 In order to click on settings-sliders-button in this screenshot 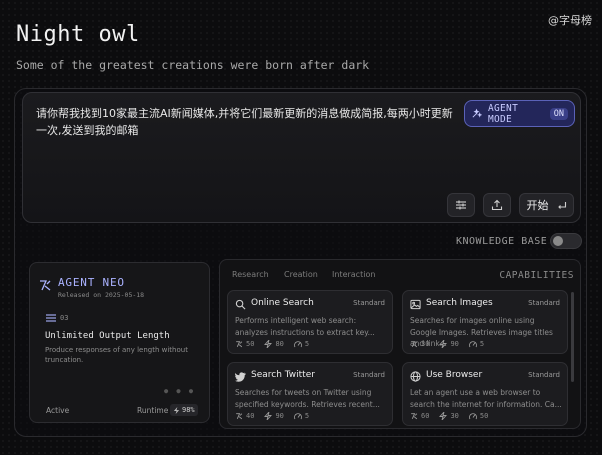, I will do `click(461, 205)`.